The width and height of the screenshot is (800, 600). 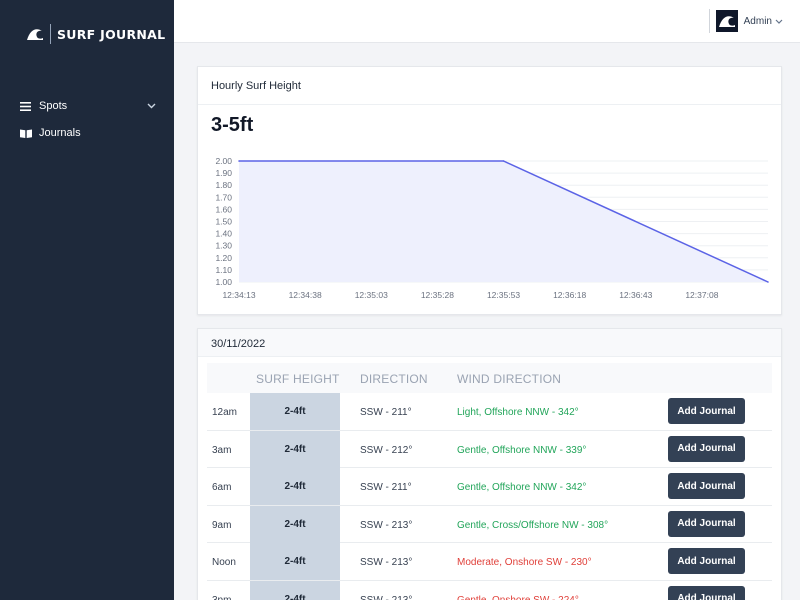 What do you see at coordinates (50, 34) in the screenshot?
I see `logo-divider` at bounding box center [50, 34].